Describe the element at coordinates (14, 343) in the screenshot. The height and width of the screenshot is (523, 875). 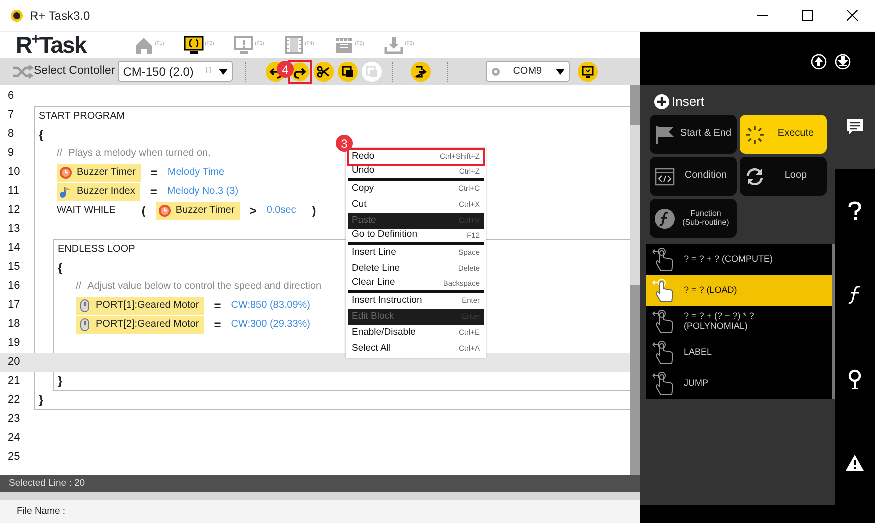
I see `line-number: 19` at that location.